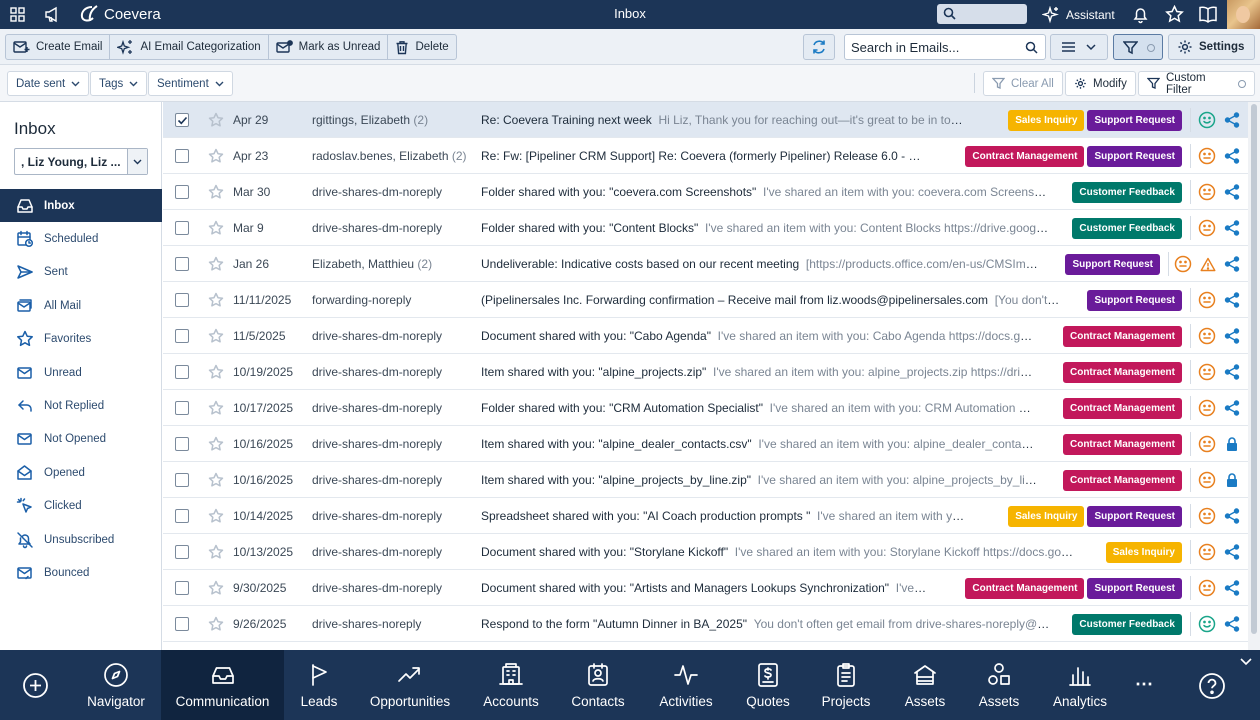  Describe the element at coordinates (319, 685) in the screenshot. I see `bottom-nav-leads: Leads` at that location.